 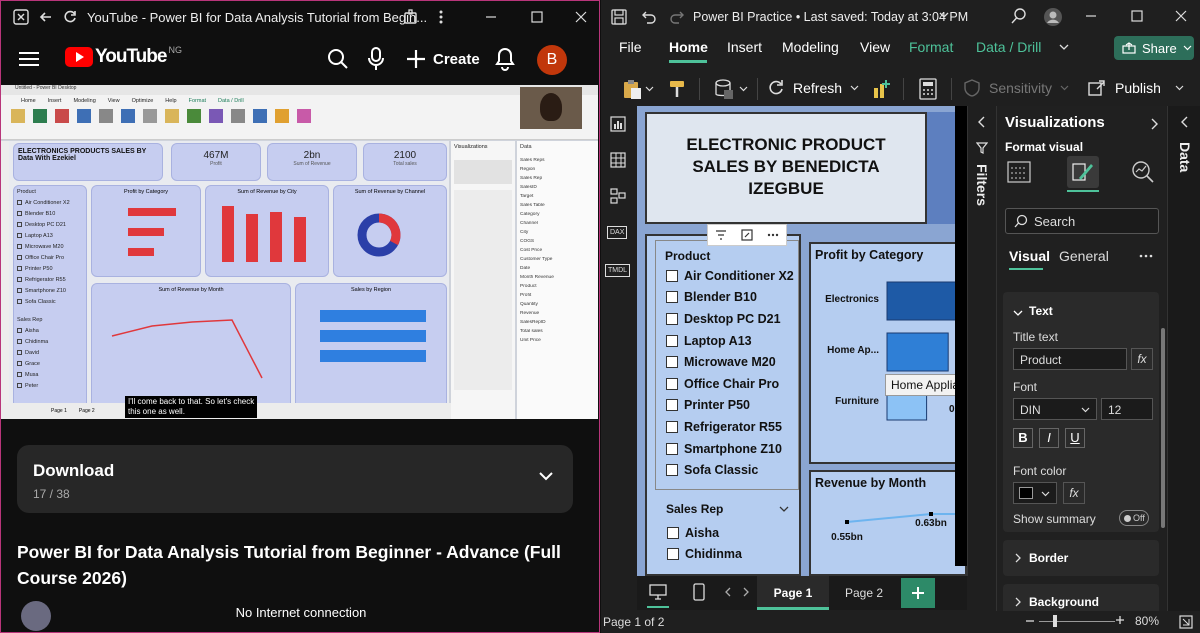 What do you see at coordinates (618, 124) in the screenshot?
I see `report-view-icon` at bounding box center [618, 124].